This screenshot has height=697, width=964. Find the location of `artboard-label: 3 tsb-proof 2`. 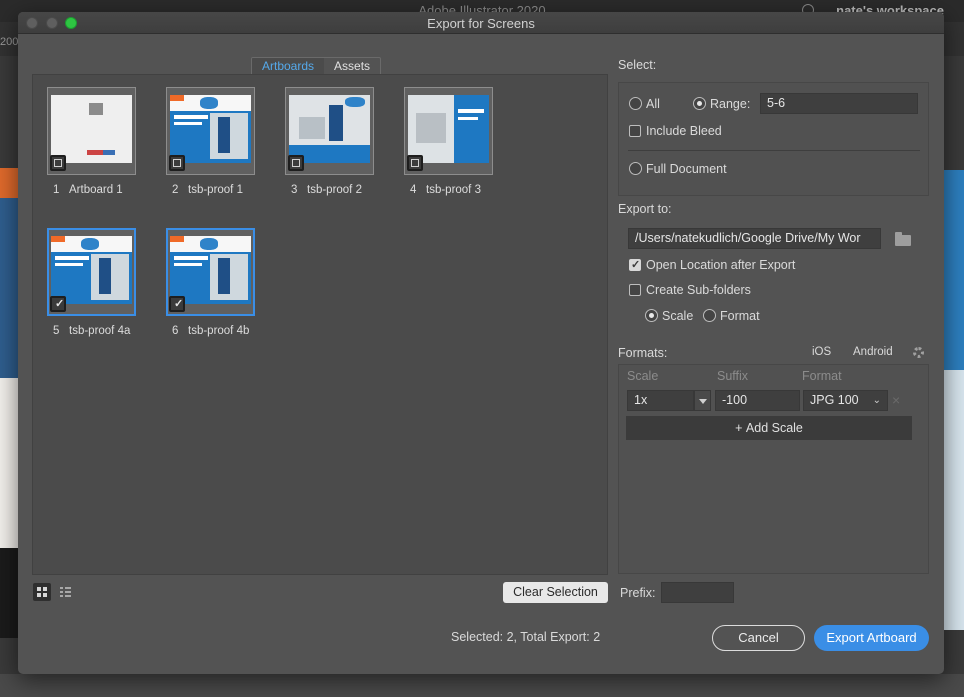

artboard-label: 3 tsb-proof 2 is located at coordinates (326, 190).